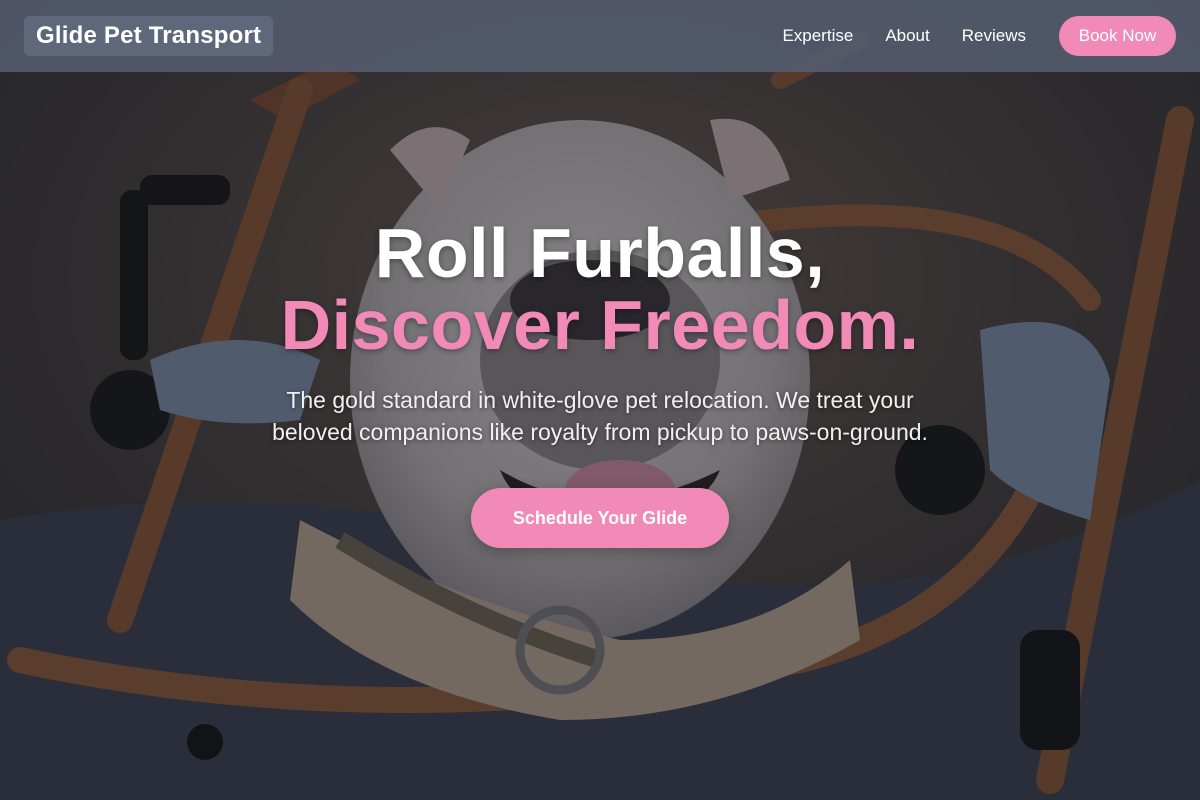 The width and height of the screenshot is (1200, 800). I want to click on nav-links: Expertise About Reviews Book Now, so click(979, 36).